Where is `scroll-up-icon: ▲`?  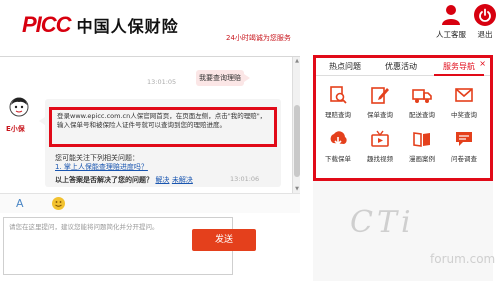
scroll-up-icon: ▲ is located at coordinates (297, 61).